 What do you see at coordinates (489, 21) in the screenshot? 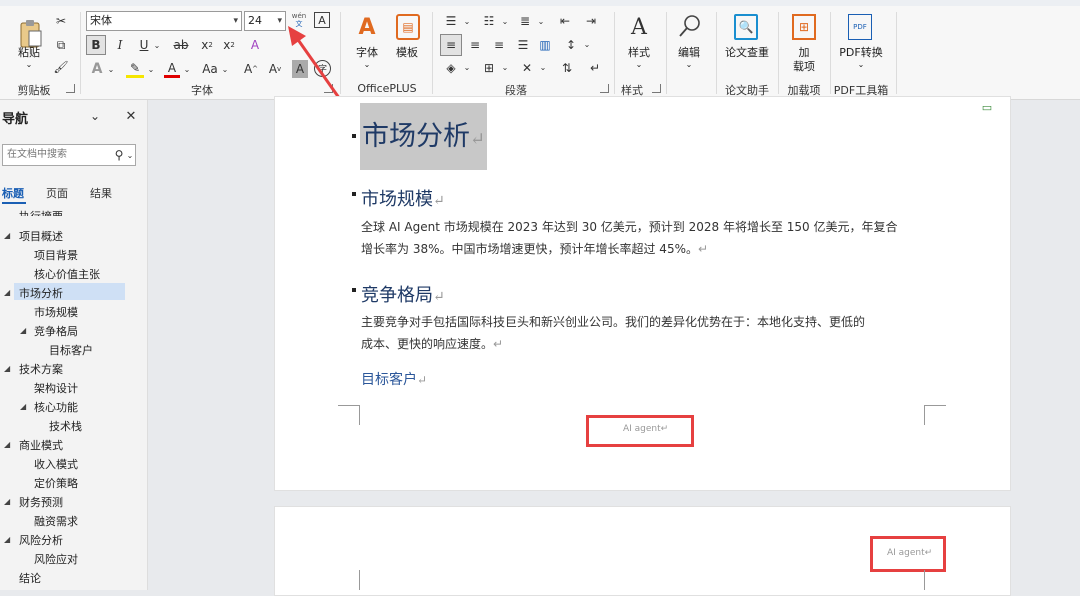
I see `numbering-icon: ☷` at bounding box center [489, 21].